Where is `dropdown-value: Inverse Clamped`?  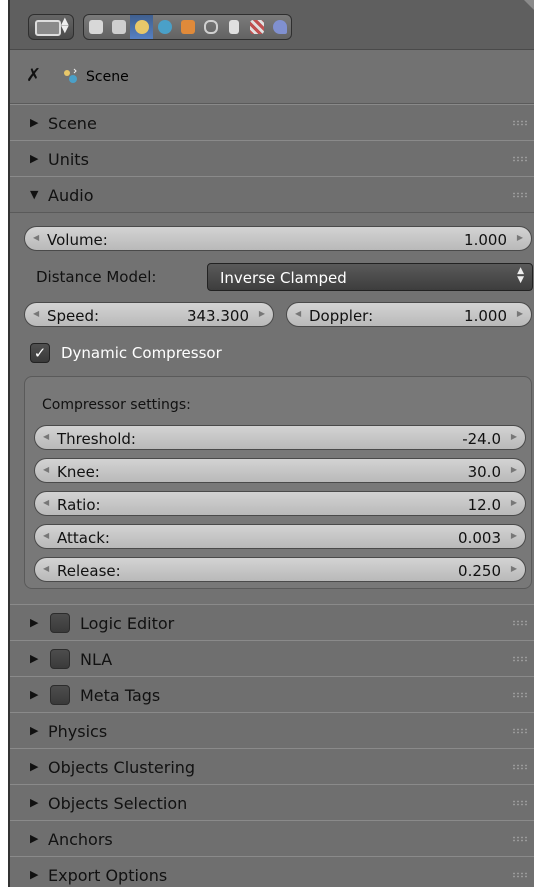 dropdown-value: Inverse Clamped is located at coordinates (283, 278).